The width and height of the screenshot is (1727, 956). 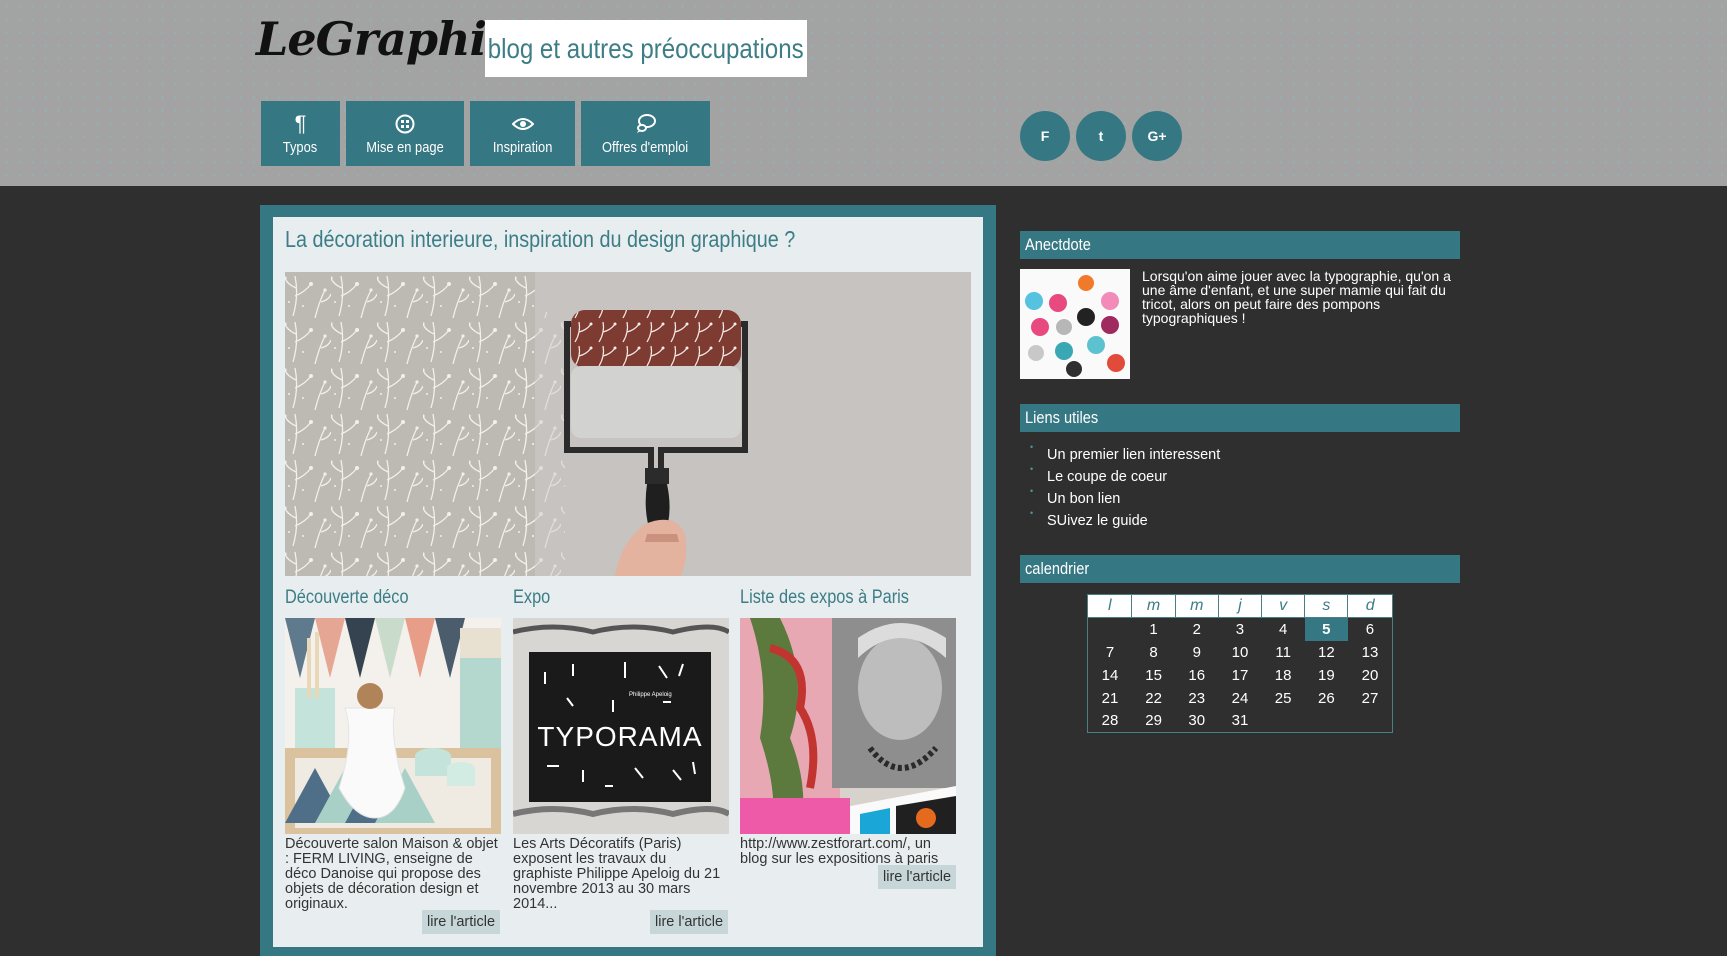 I want to click on calendar-day: 6, so click(x=1370, y=629).